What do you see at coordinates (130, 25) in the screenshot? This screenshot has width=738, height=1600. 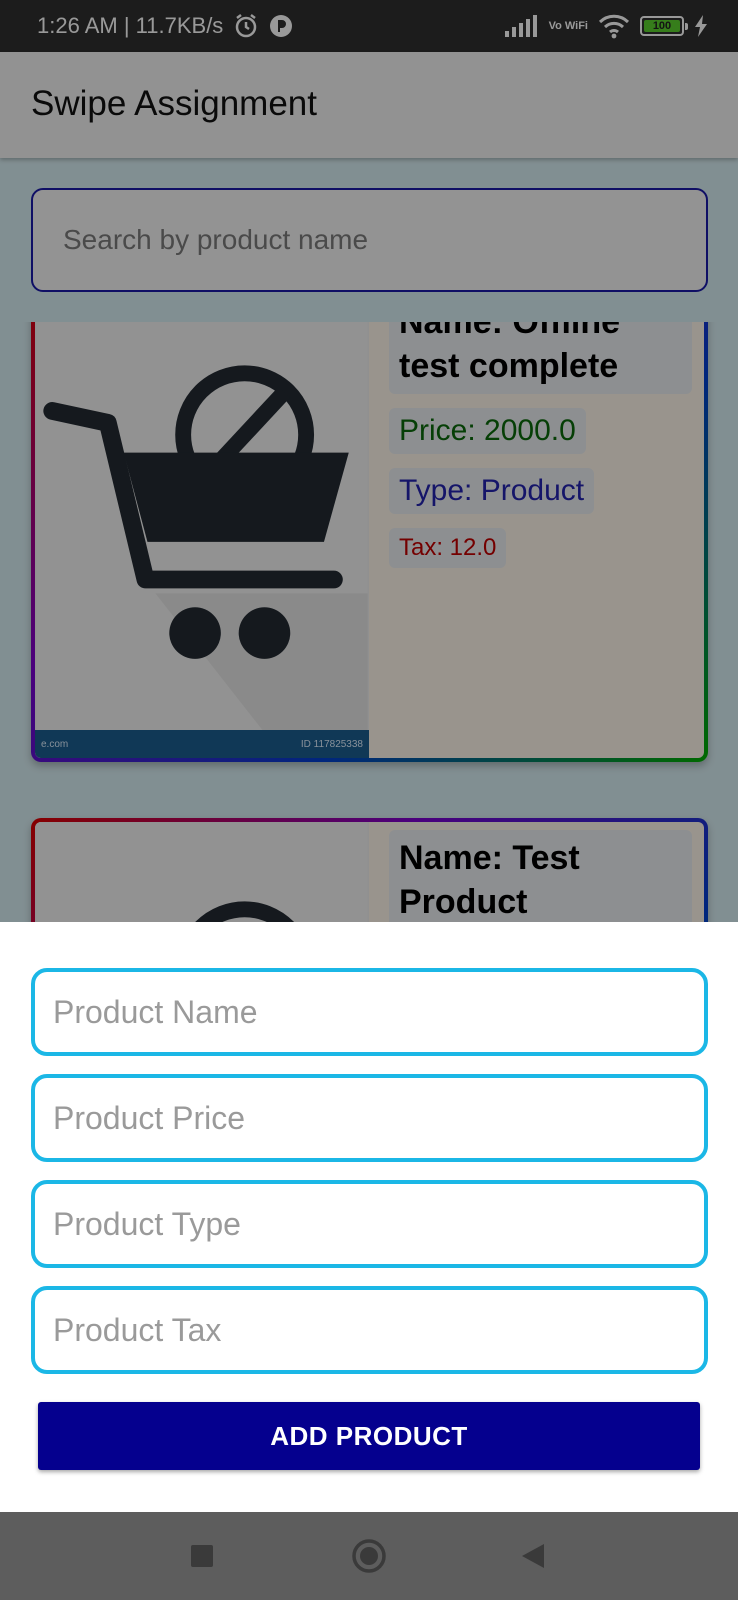 I see `status-time-speed: 1:26 AM | 11.7KB/s` at bounding box center [130, 25].